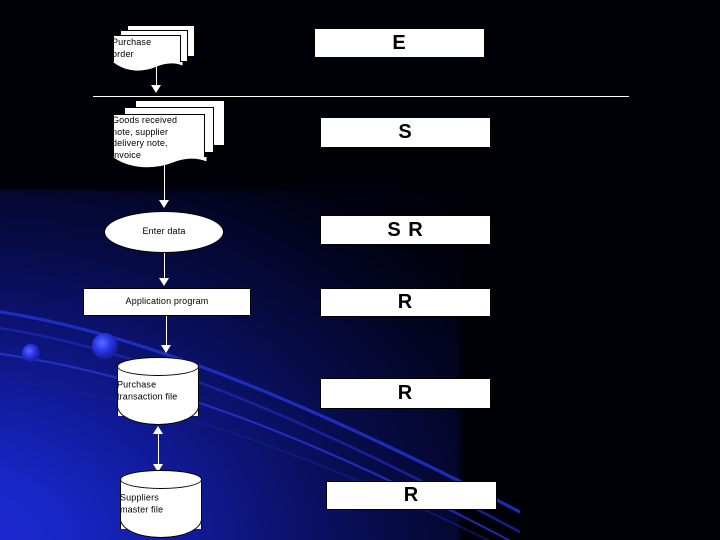 The width and height of the screenshot is (720, 540). I want to click on swoosh-dot-small, so click(31, 353).